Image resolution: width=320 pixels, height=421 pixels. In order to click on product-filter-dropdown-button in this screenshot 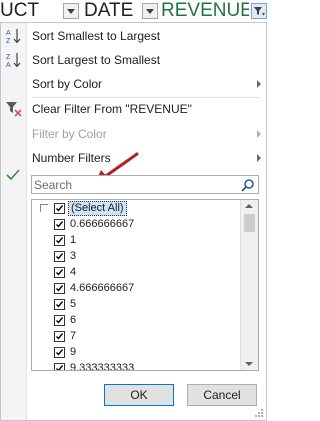, I will do `click(71, 11)`.